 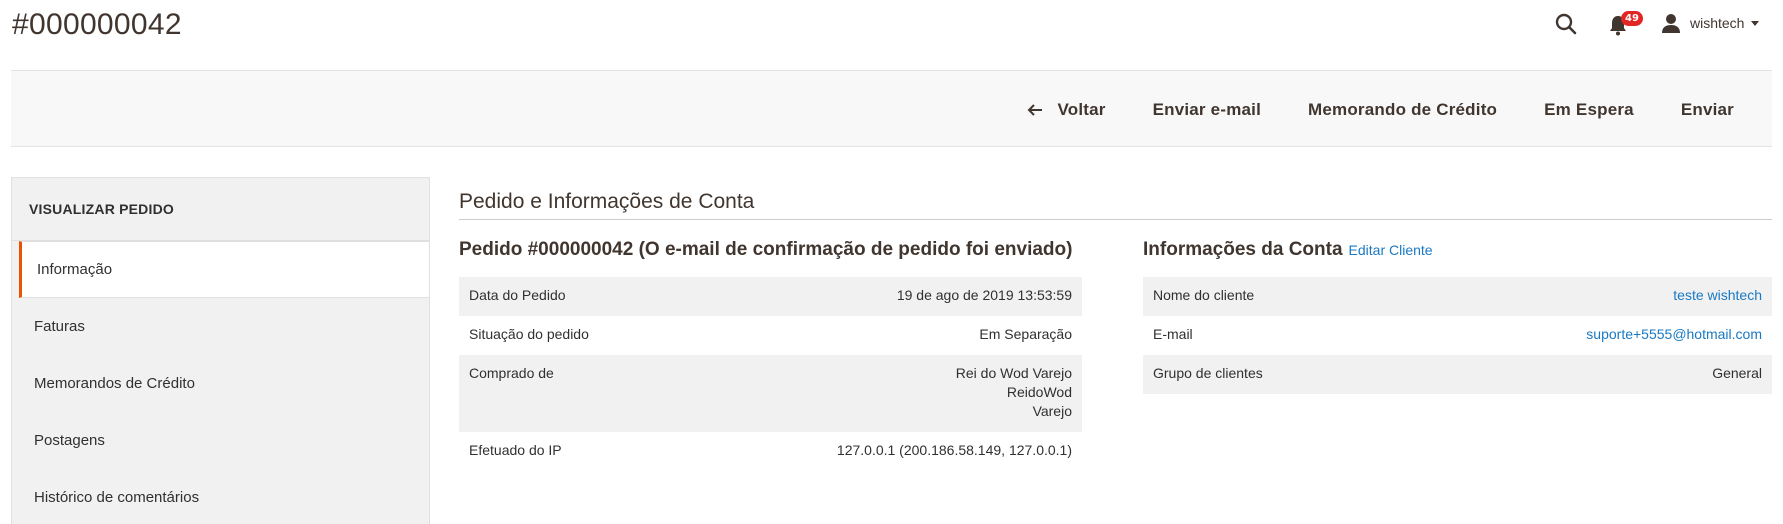 I want to click on notification-count-badge: 49, so click(x=1632, y=18).